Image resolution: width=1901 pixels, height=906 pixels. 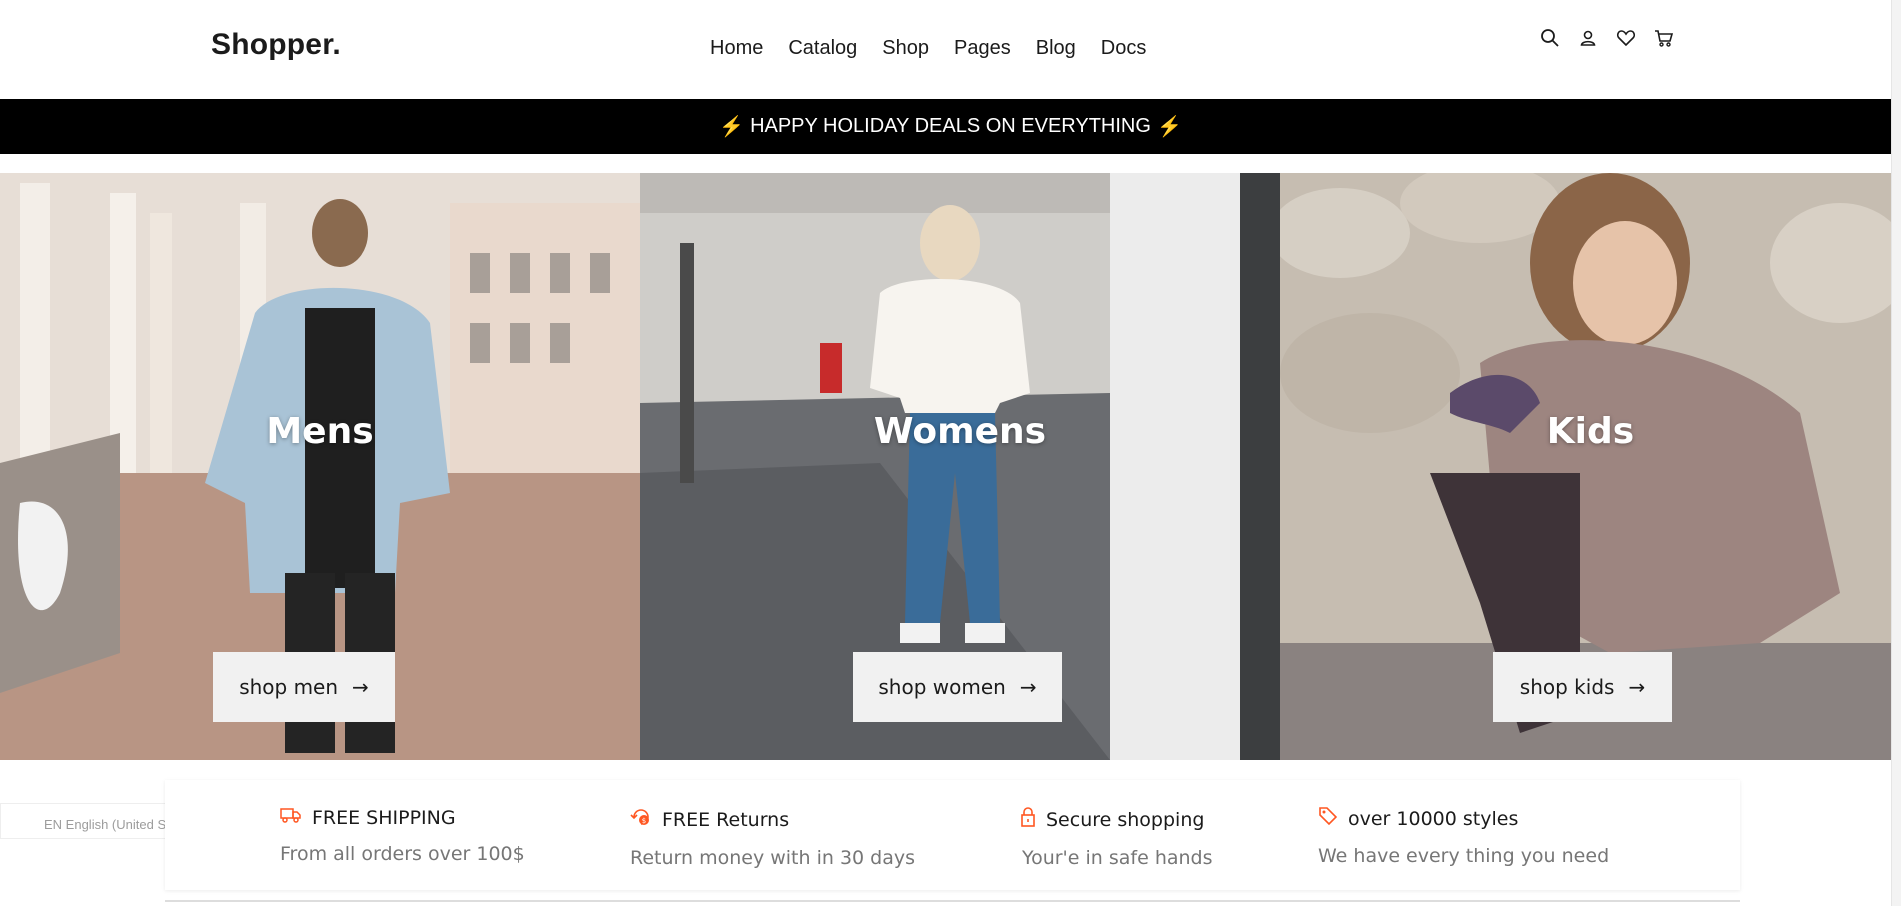 What do you see at coordinates (1433, 818) in the screenshot?
I see `feature-title: over 10000 styles` at bounding box center [1433, 818].